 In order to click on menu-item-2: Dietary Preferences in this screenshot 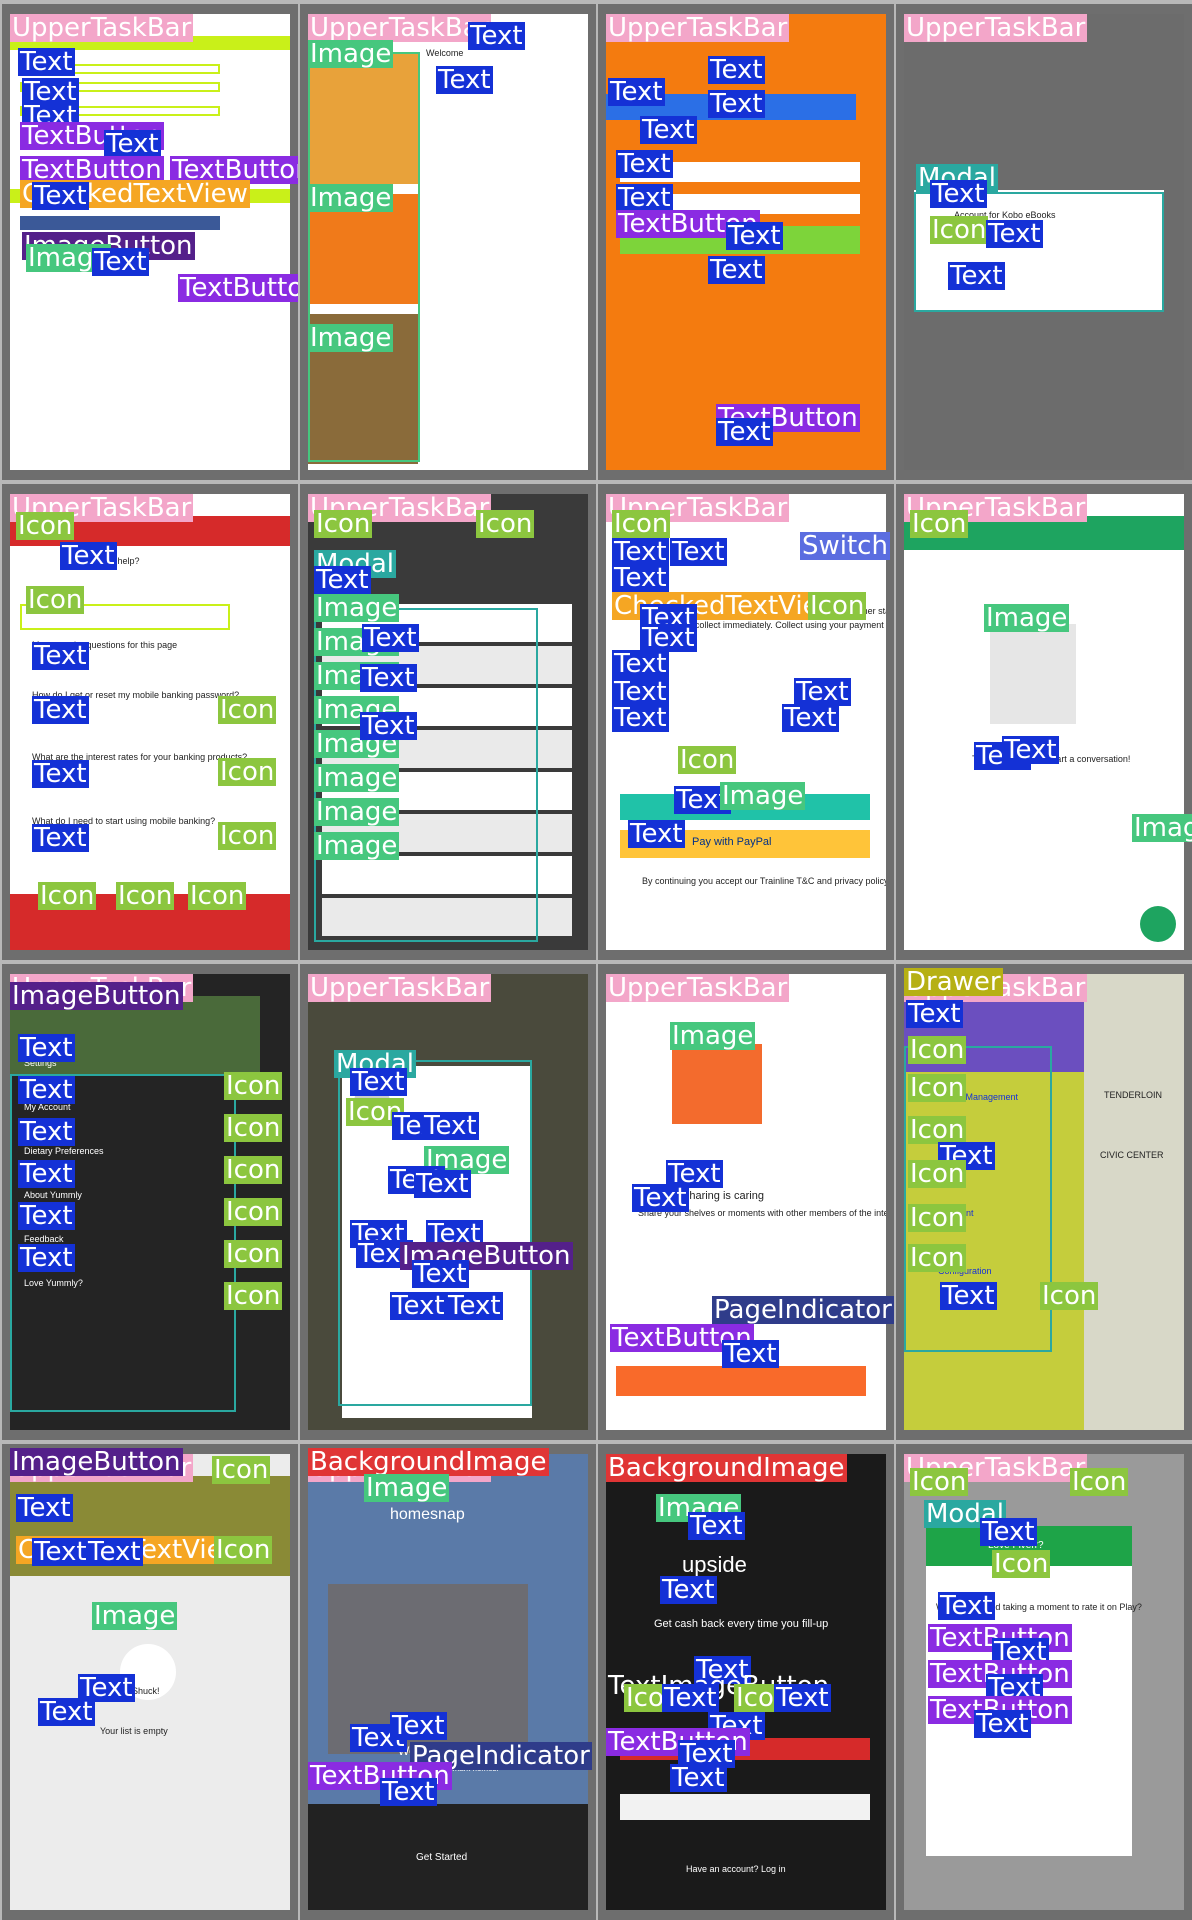, I will do `click(64, 1151)`.